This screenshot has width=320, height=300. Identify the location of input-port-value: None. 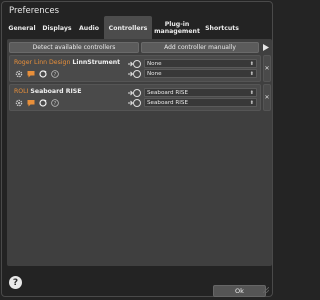
(154, 64).